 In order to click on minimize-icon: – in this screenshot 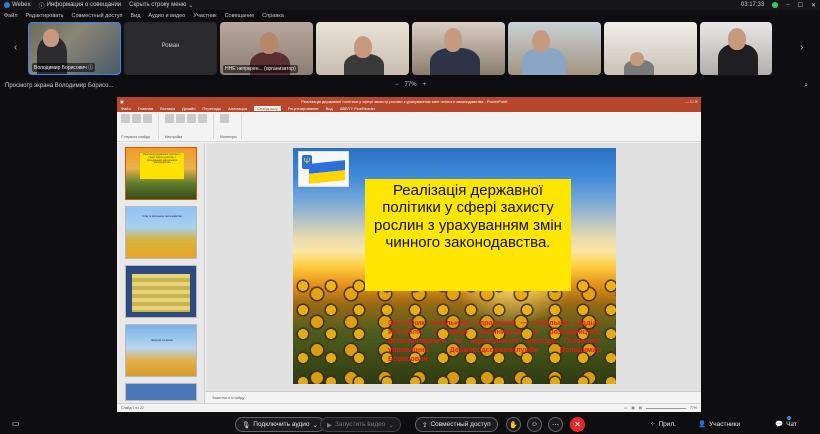, I will do `click(787, 5)`.